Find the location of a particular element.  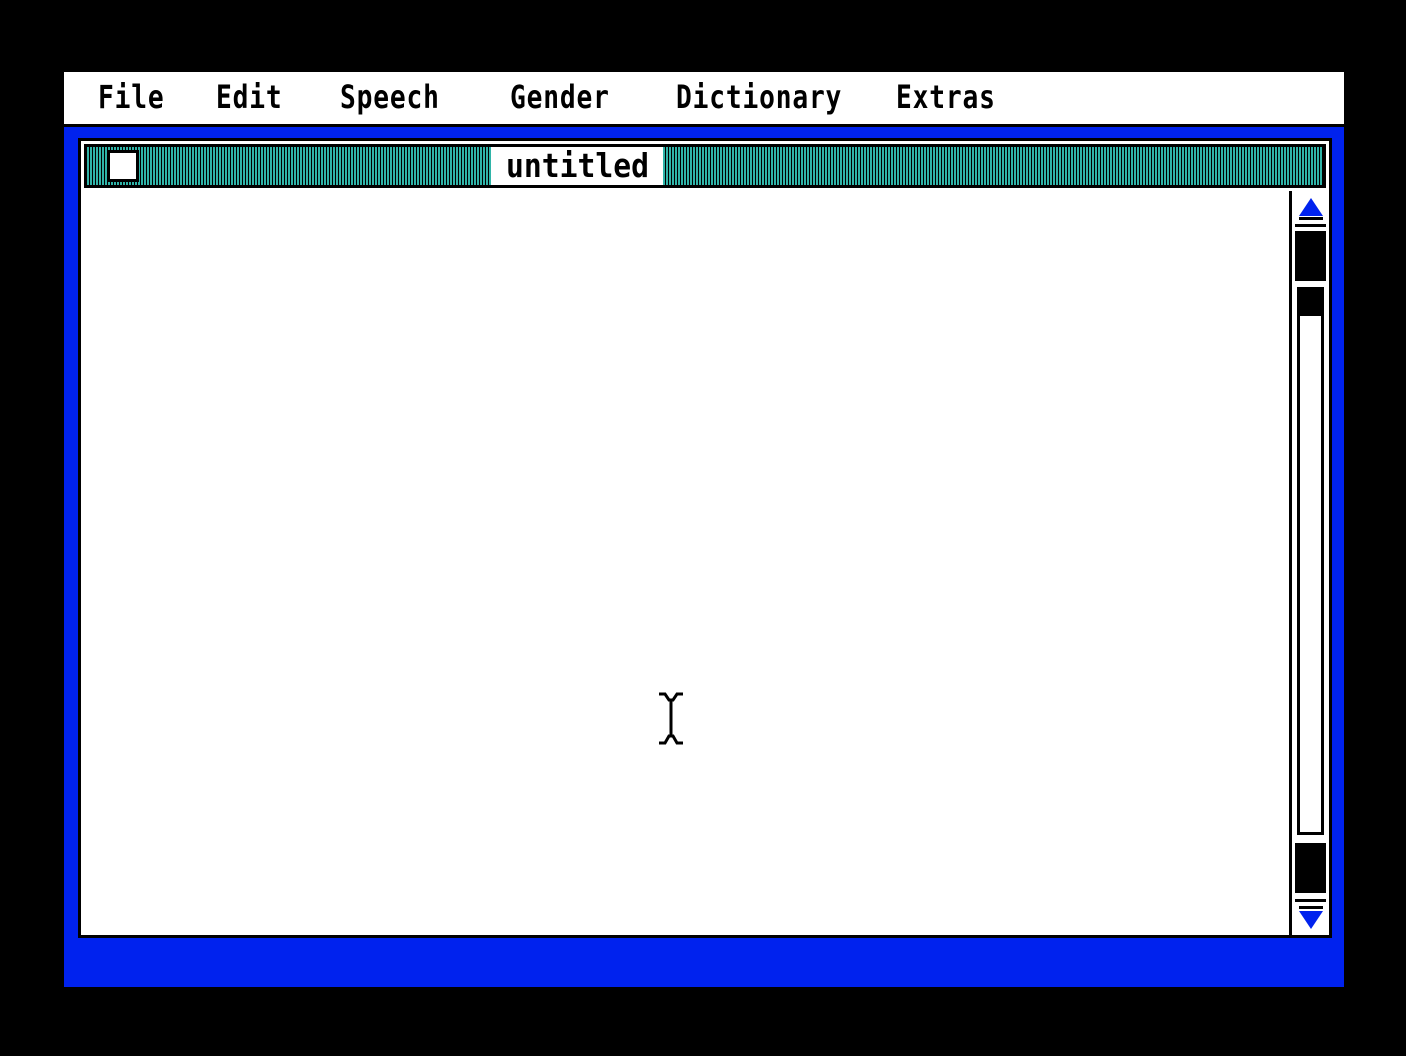

close-box-icon is located at coordinates (123, 166).